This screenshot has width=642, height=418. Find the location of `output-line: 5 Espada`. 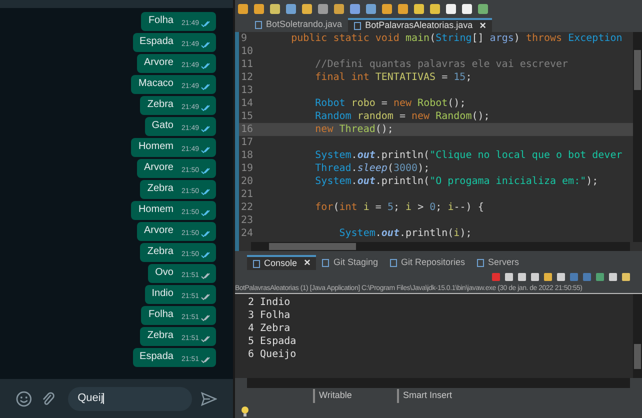

output-line: 5 Espada is located at coordinates (273, 341).